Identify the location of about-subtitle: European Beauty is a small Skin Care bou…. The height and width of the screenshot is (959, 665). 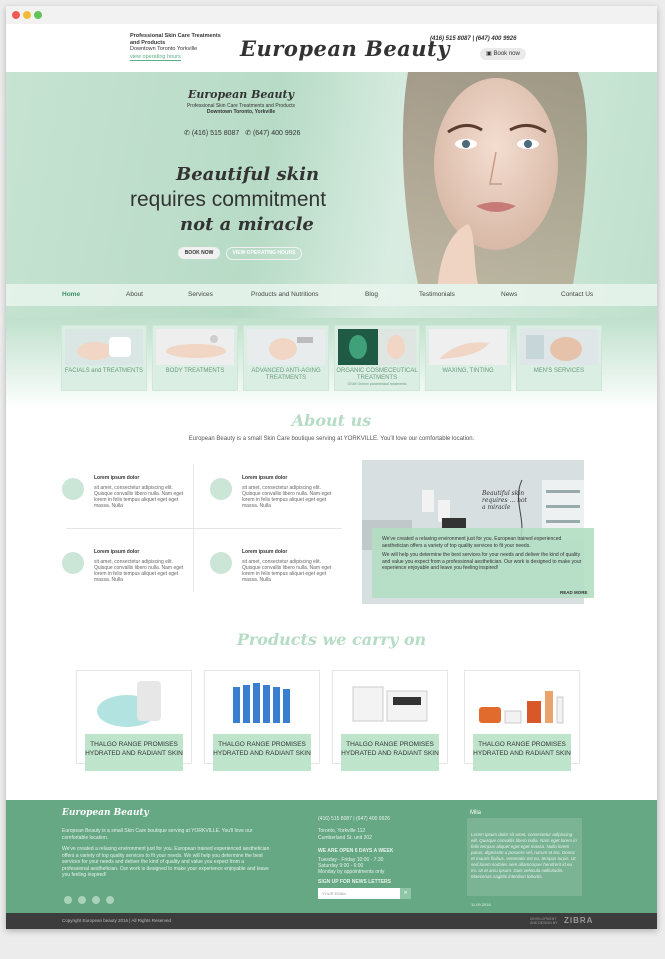
(331, 439).